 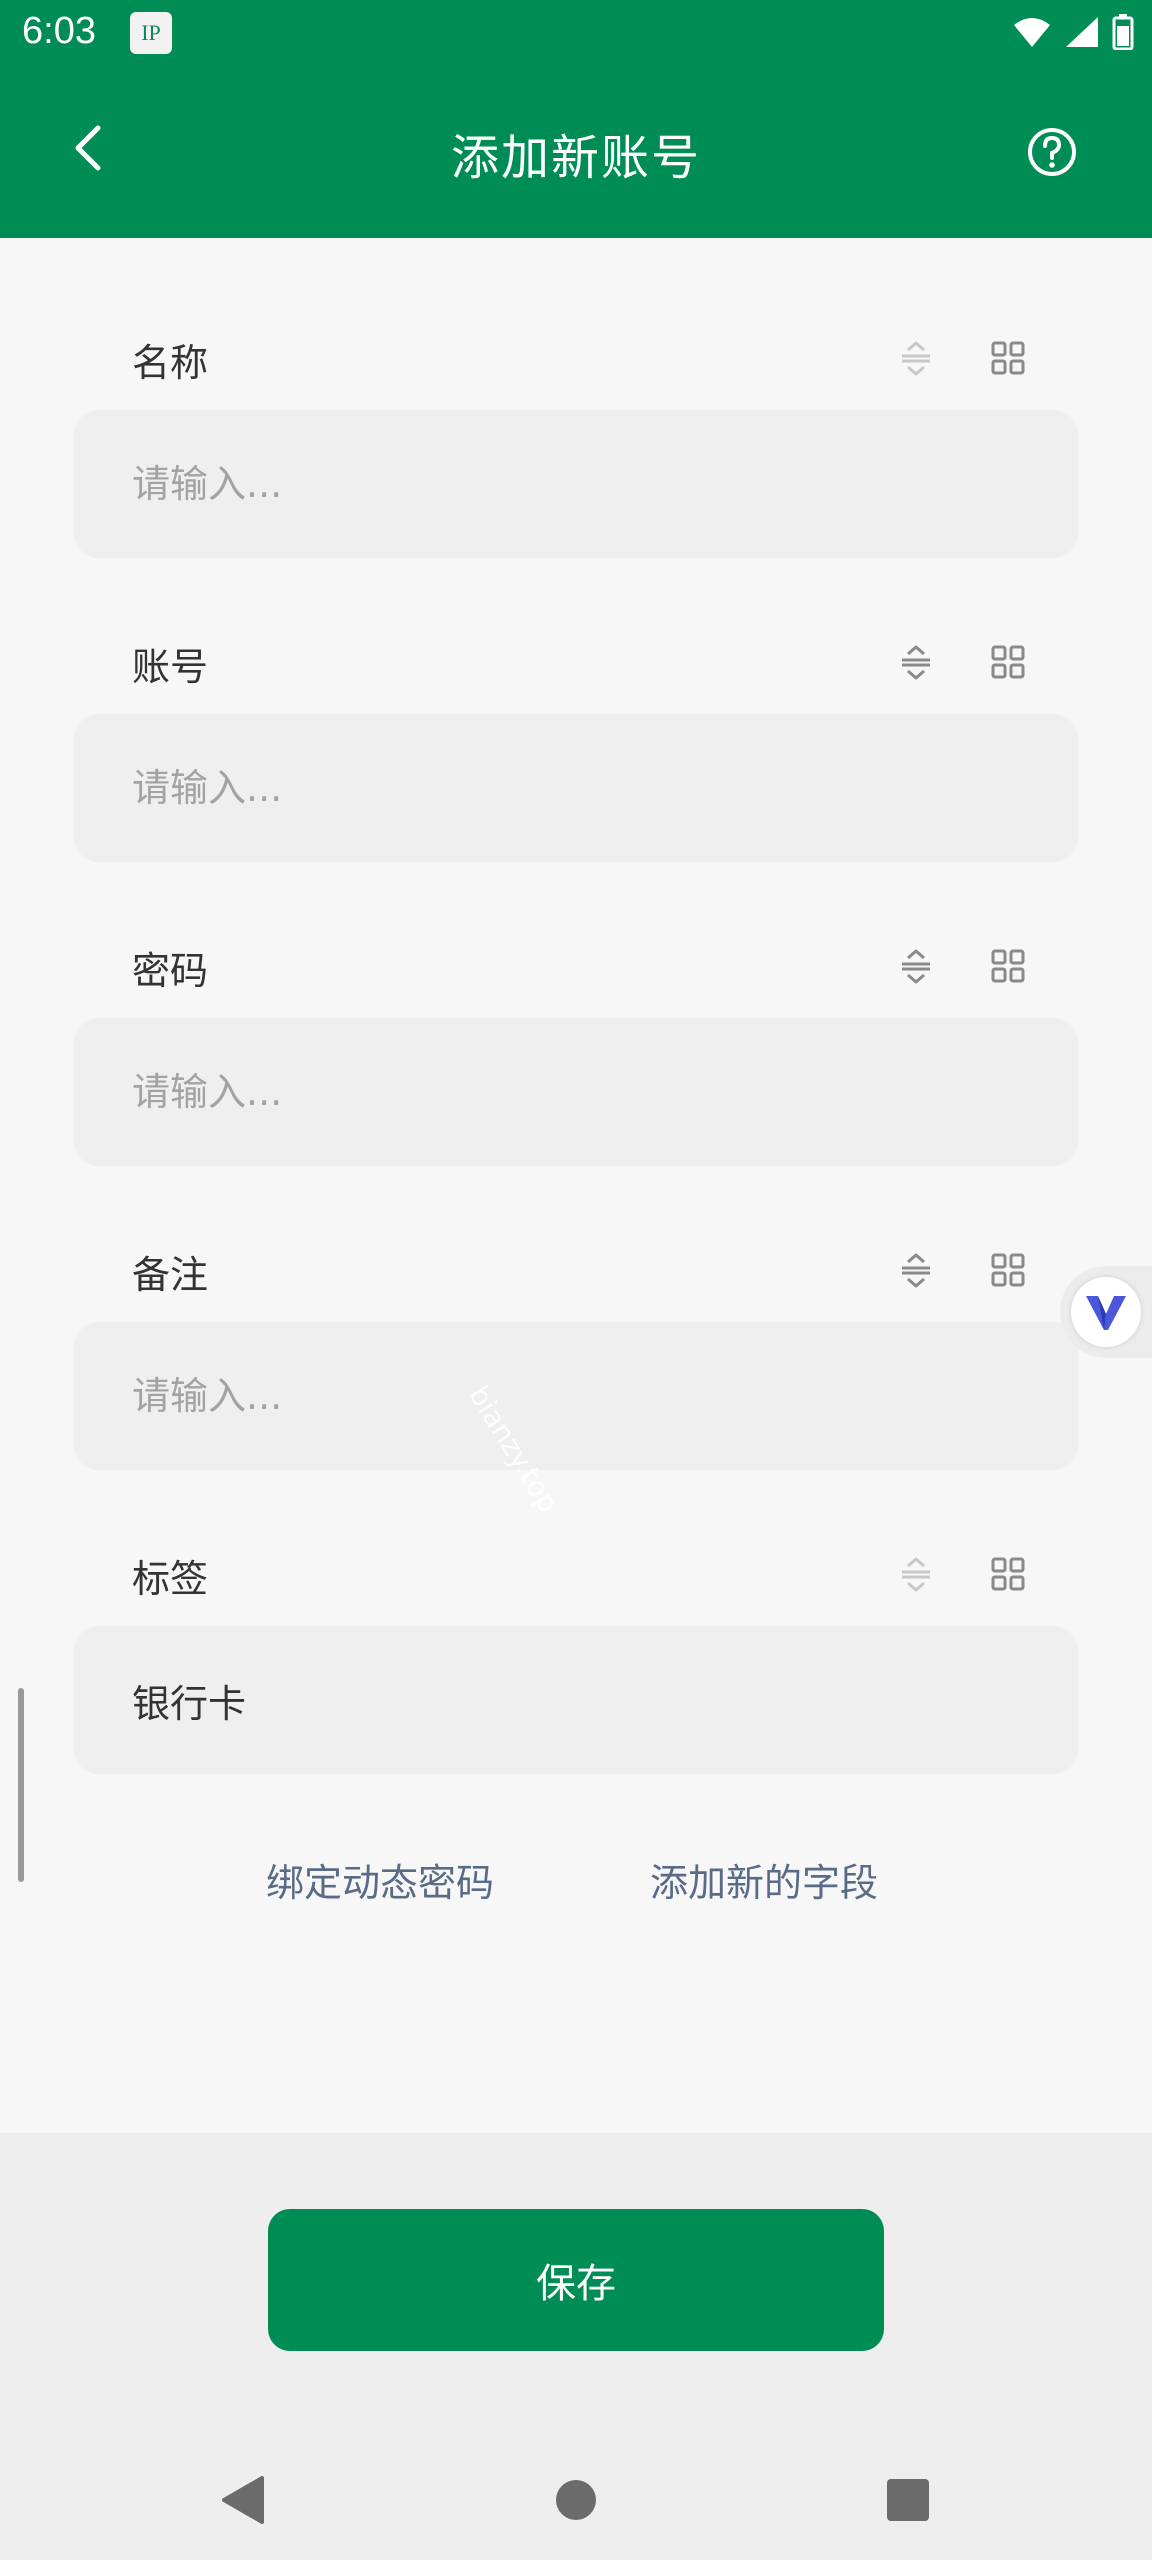 I want to click on nav-recents-button, so click(x=908, y=2500).